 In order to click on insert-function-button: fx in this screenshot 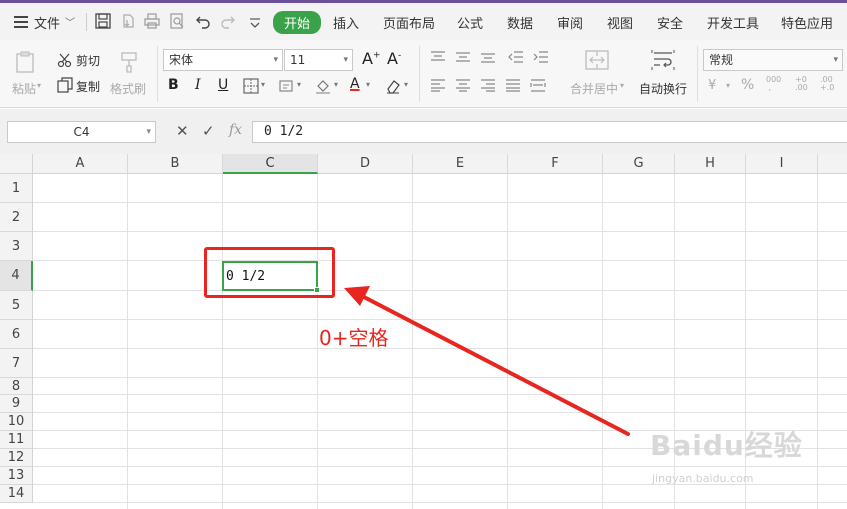, I will do `click(235, 130)`.